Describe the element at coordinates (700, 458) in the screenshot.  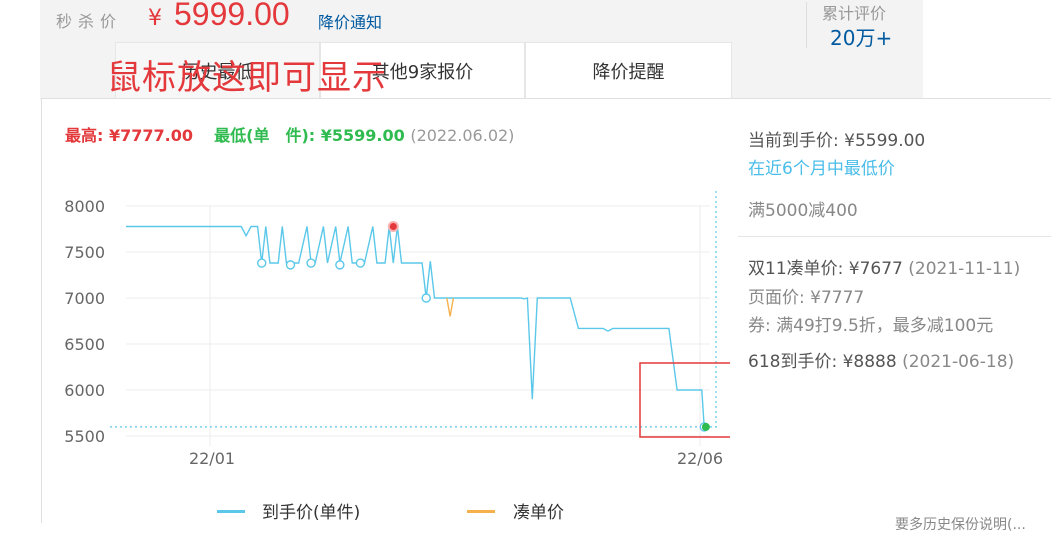
I see `x-tick-label: 22/06` at that location.